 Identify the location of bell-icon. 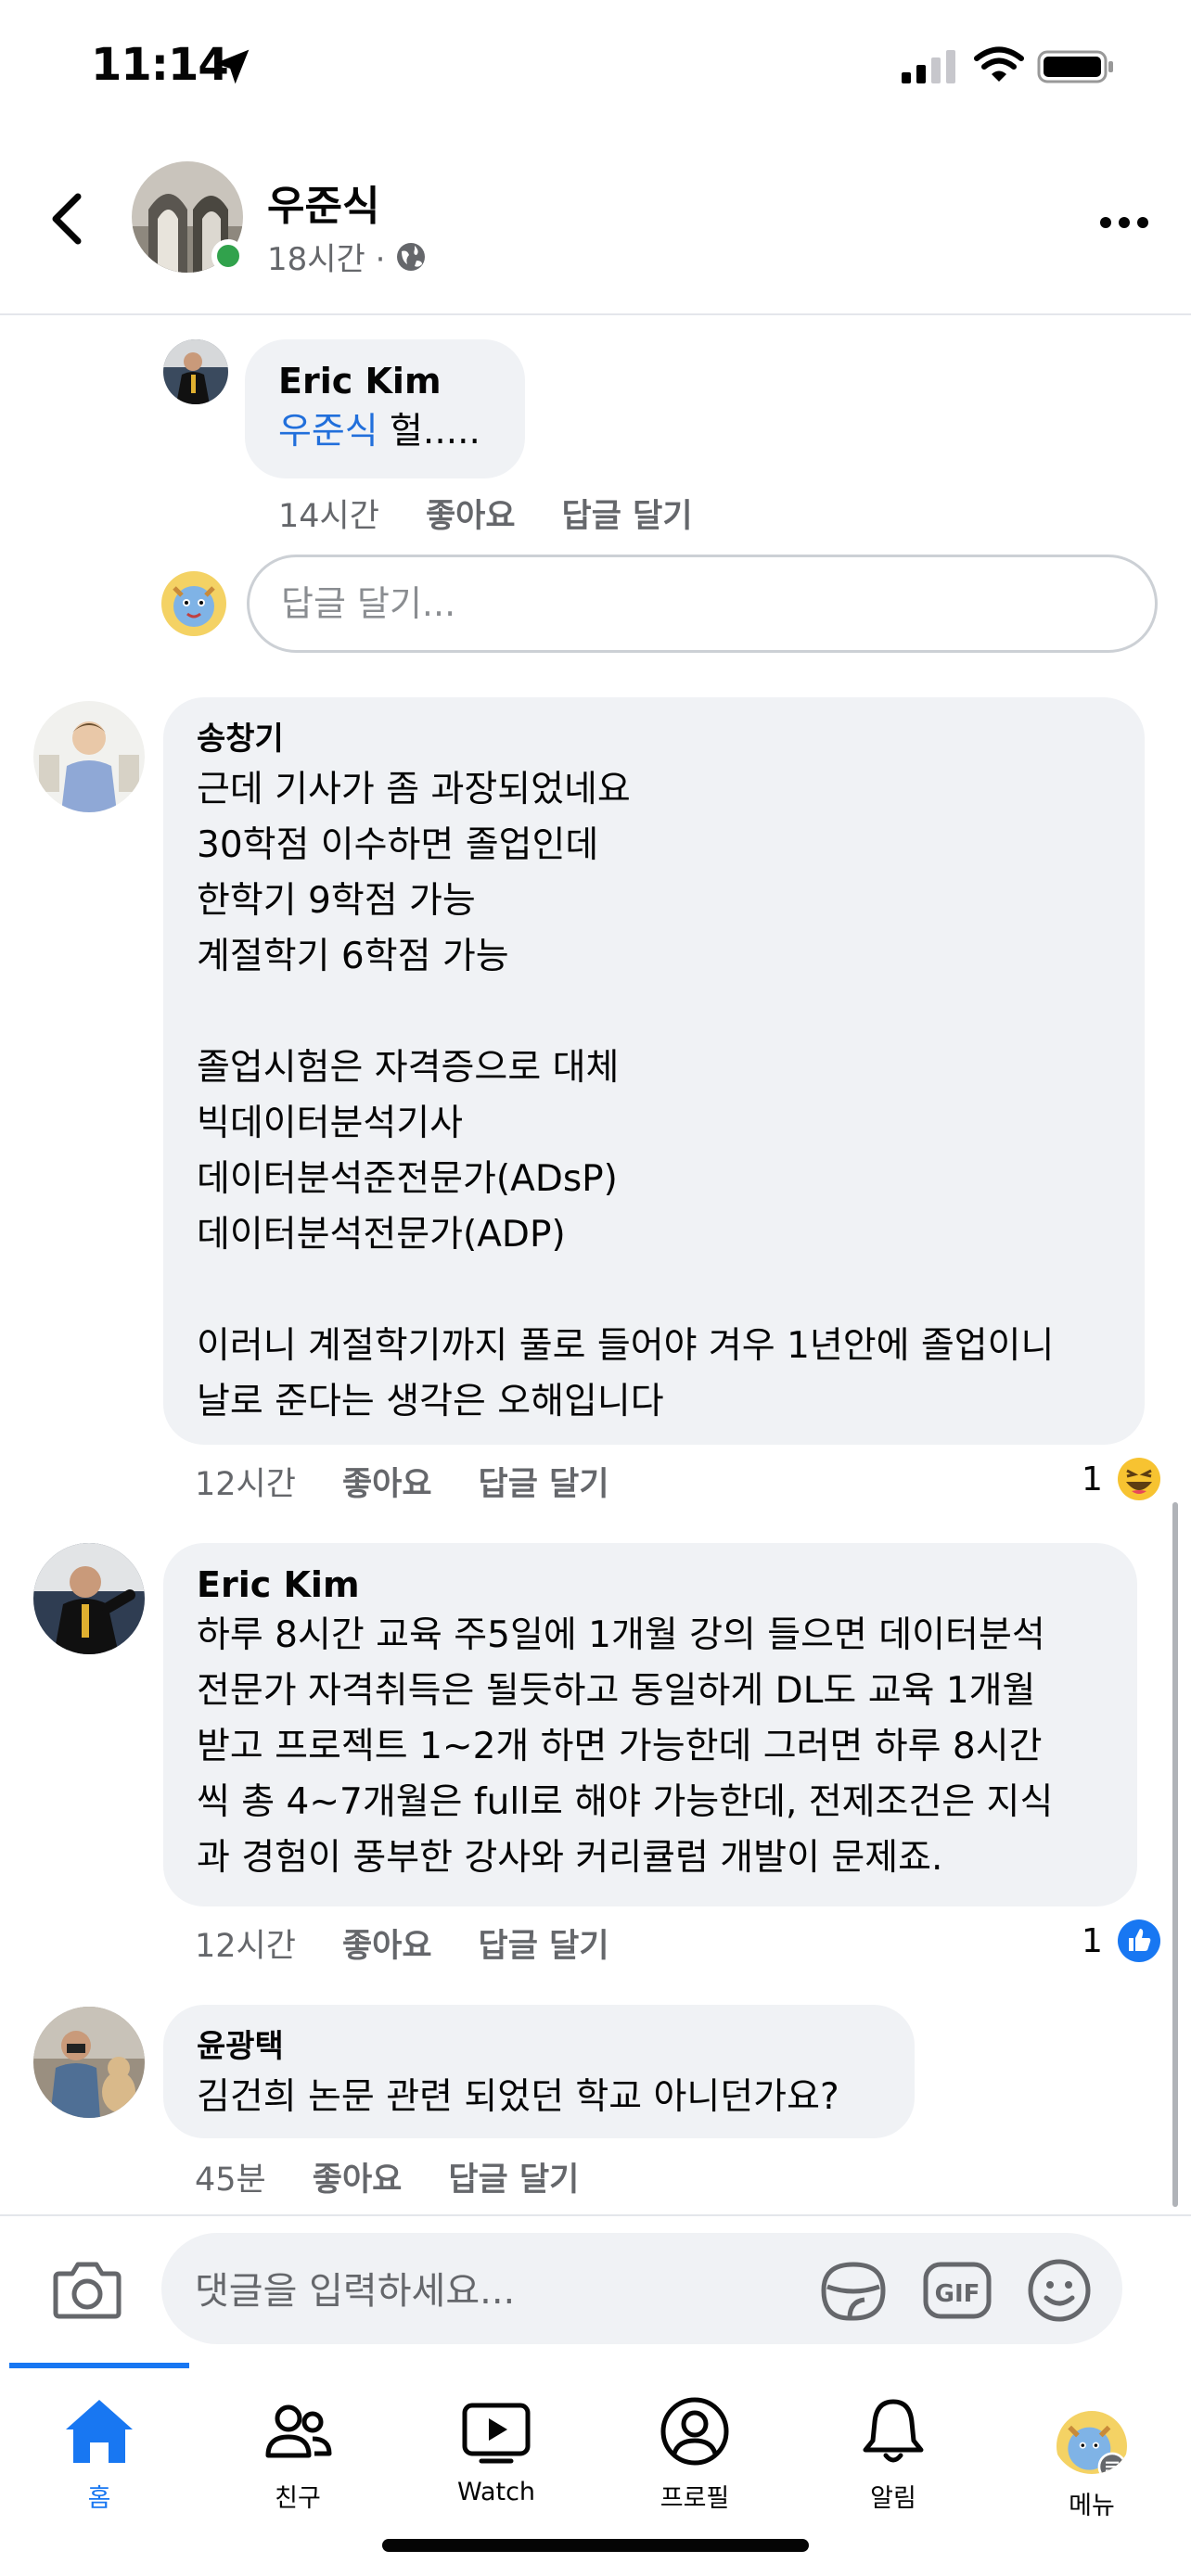
(894, 2431).